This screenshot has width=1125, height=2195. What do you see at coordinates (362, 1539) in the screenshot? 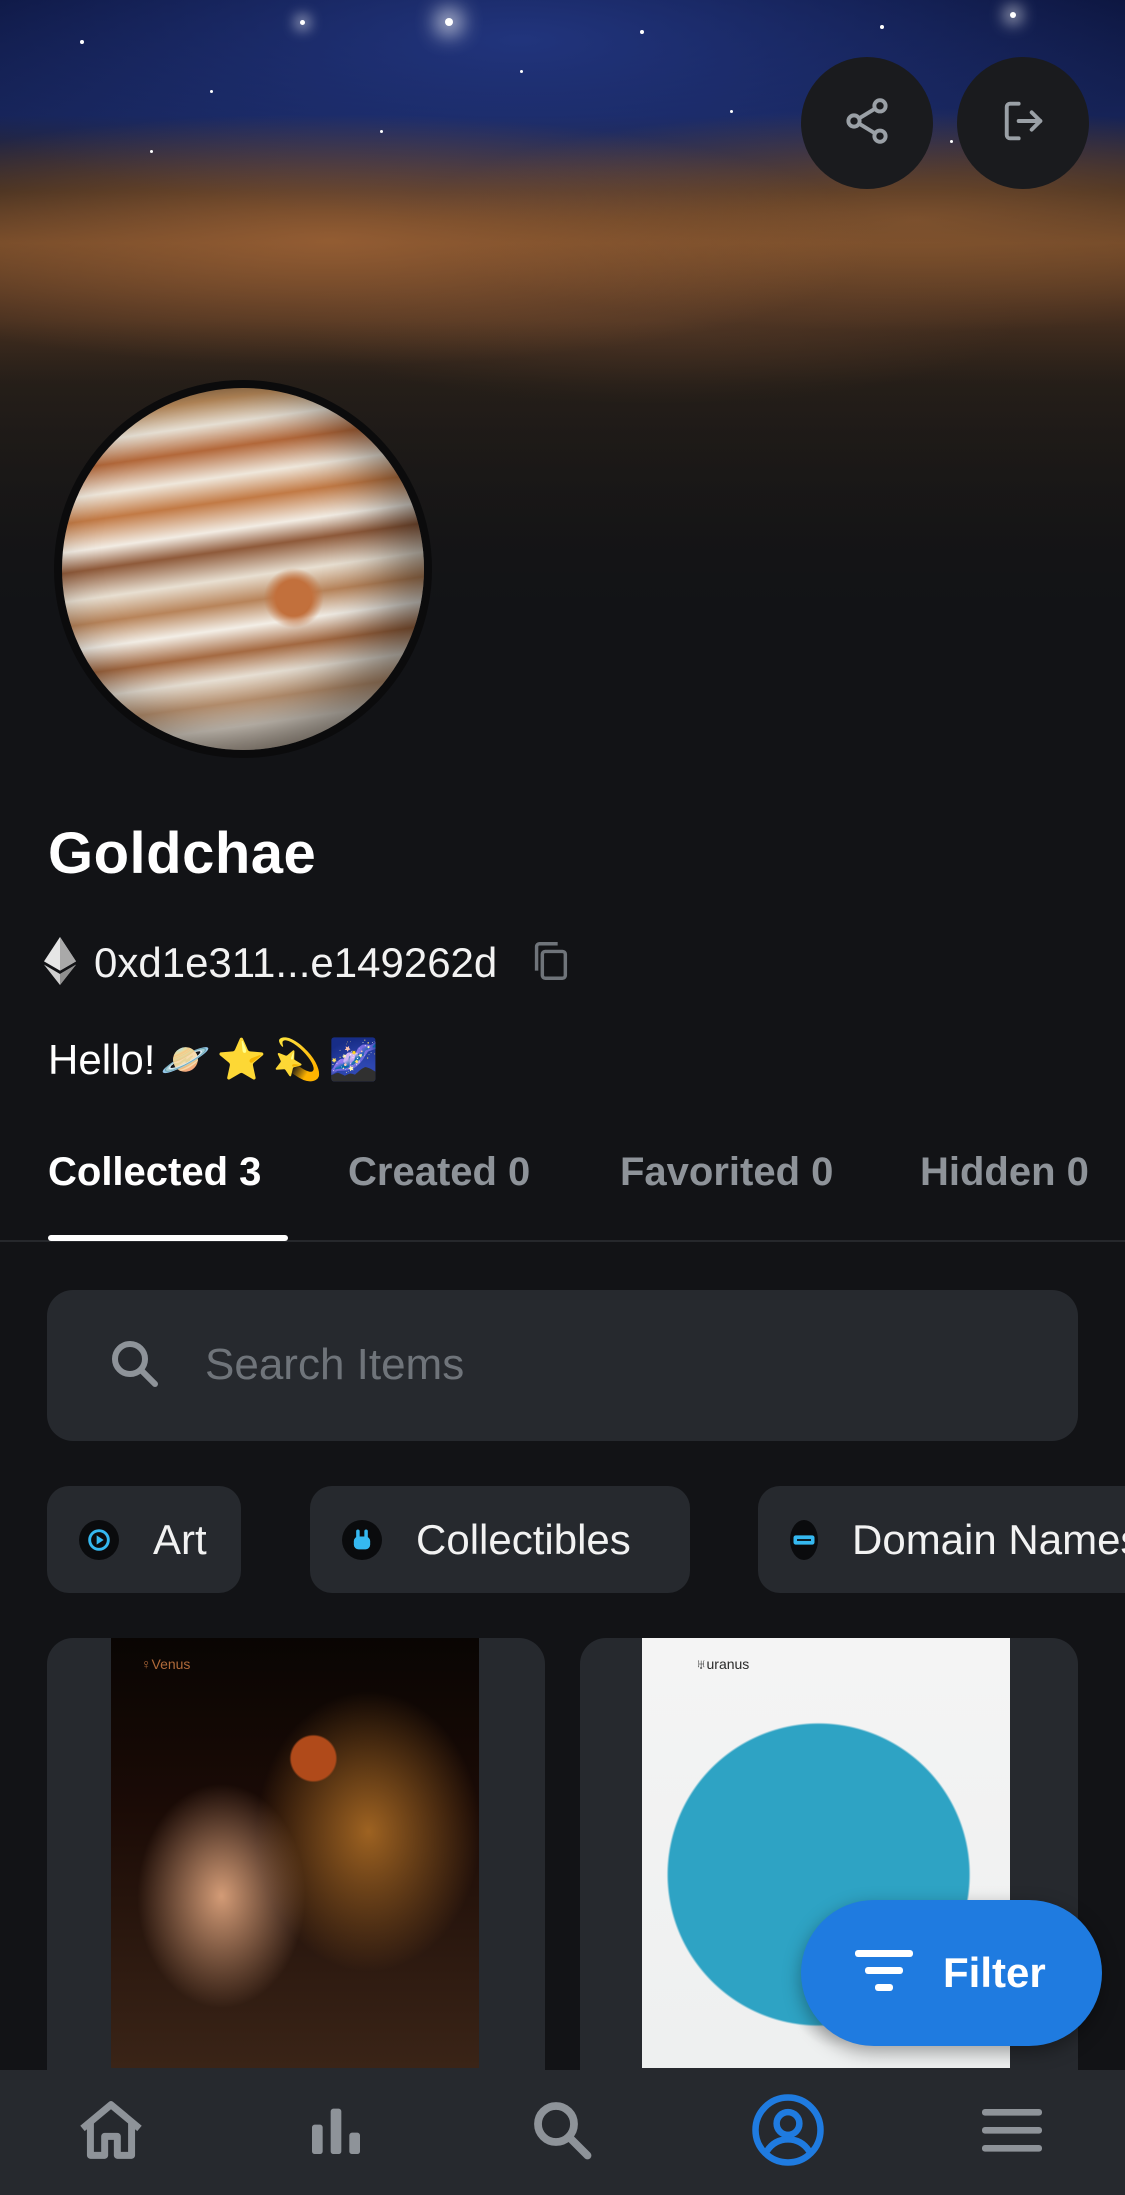
I see `collectibles-icon` at bounding box center [362, 1539].